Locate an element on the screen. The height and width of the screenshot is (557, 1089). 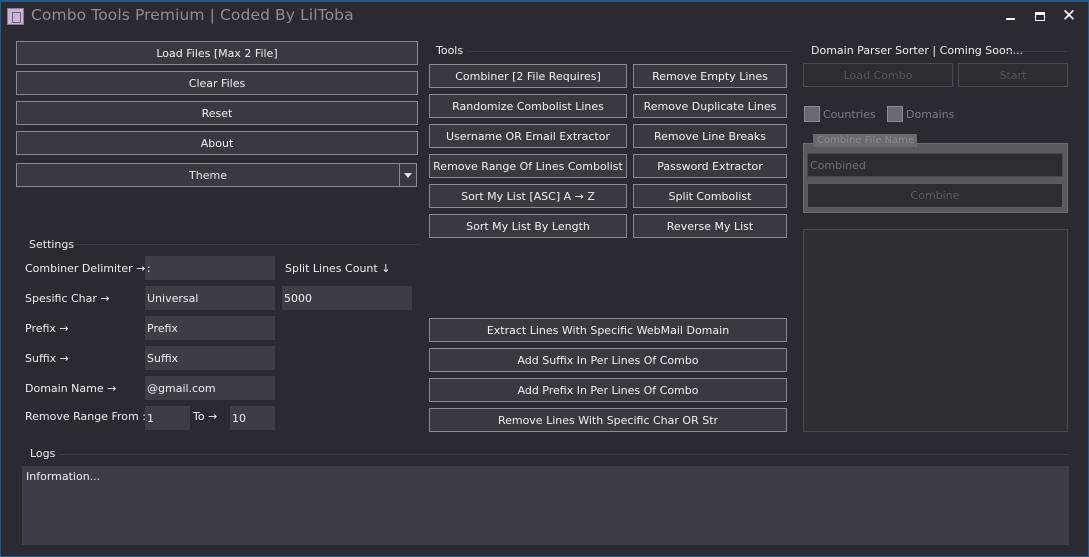
close-icon: ✕ is located at coordinates (1069, 15).